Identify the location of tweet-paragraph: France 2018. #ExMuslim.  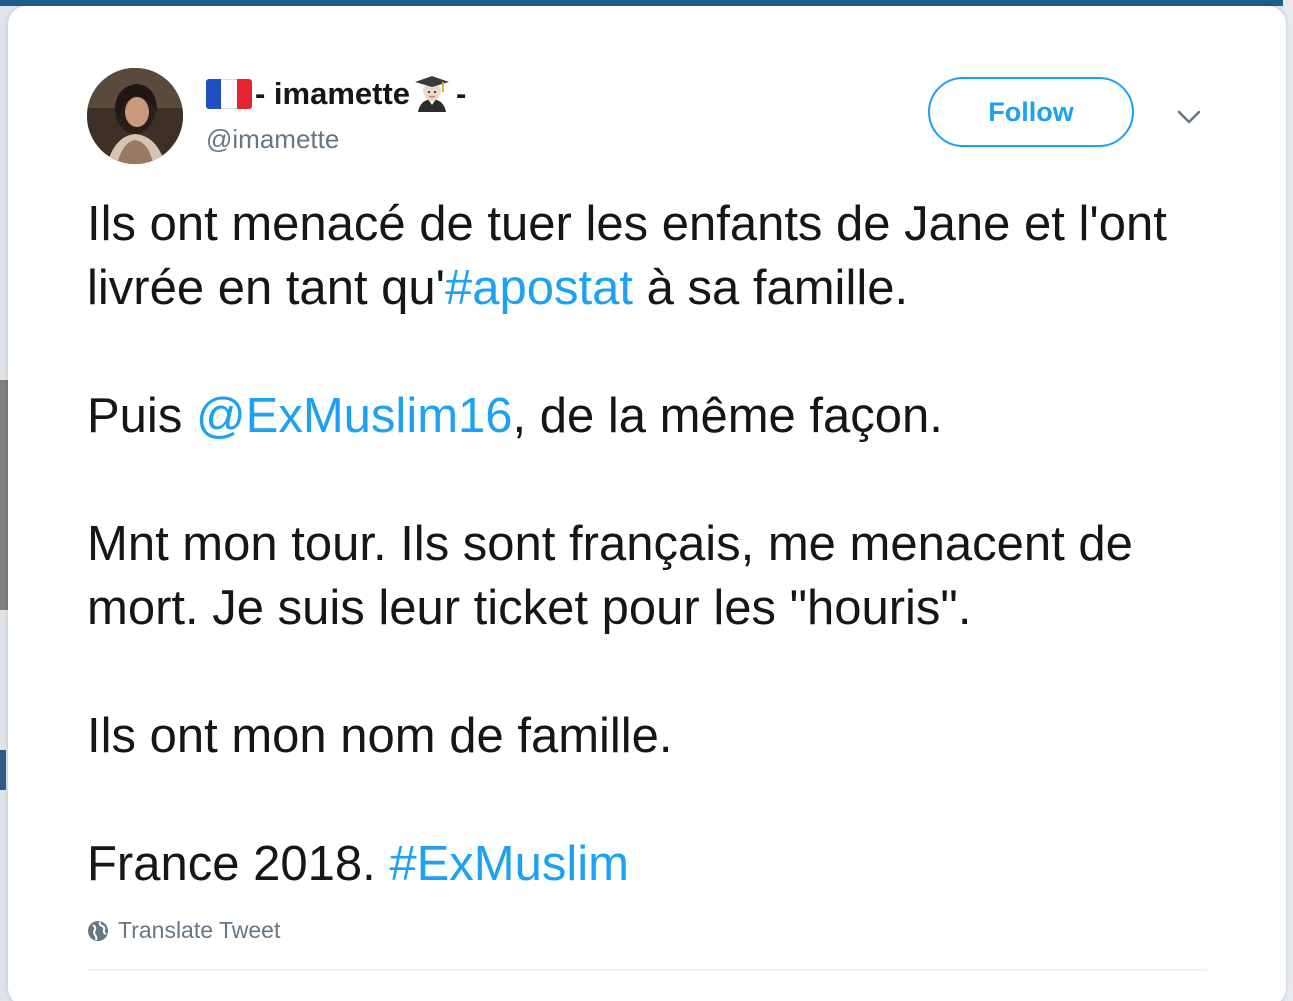
(657, 864).